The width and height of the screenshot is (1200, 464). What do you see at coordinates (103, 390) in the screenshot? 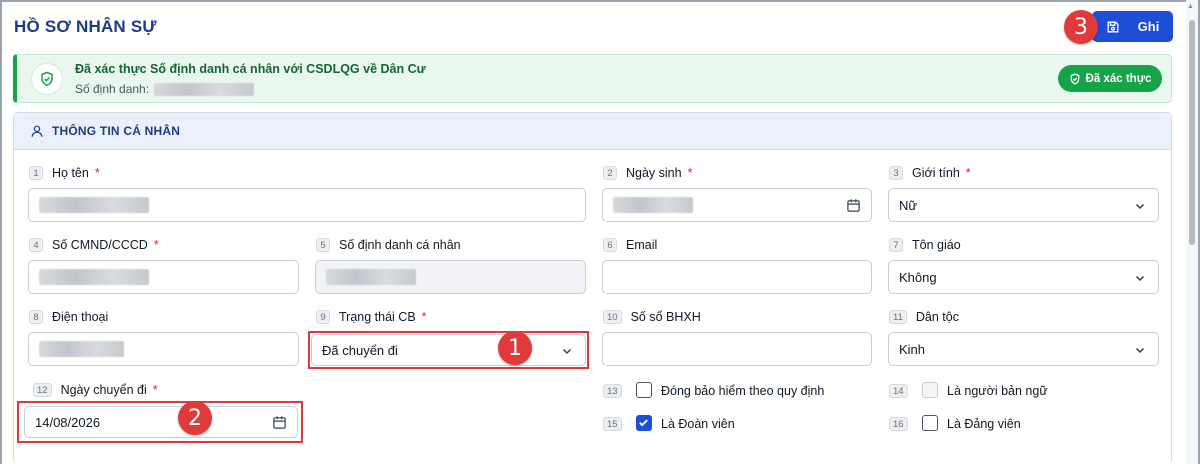
I see `label-text: Ngày chuyển đi` at bounding box center [103, 390].